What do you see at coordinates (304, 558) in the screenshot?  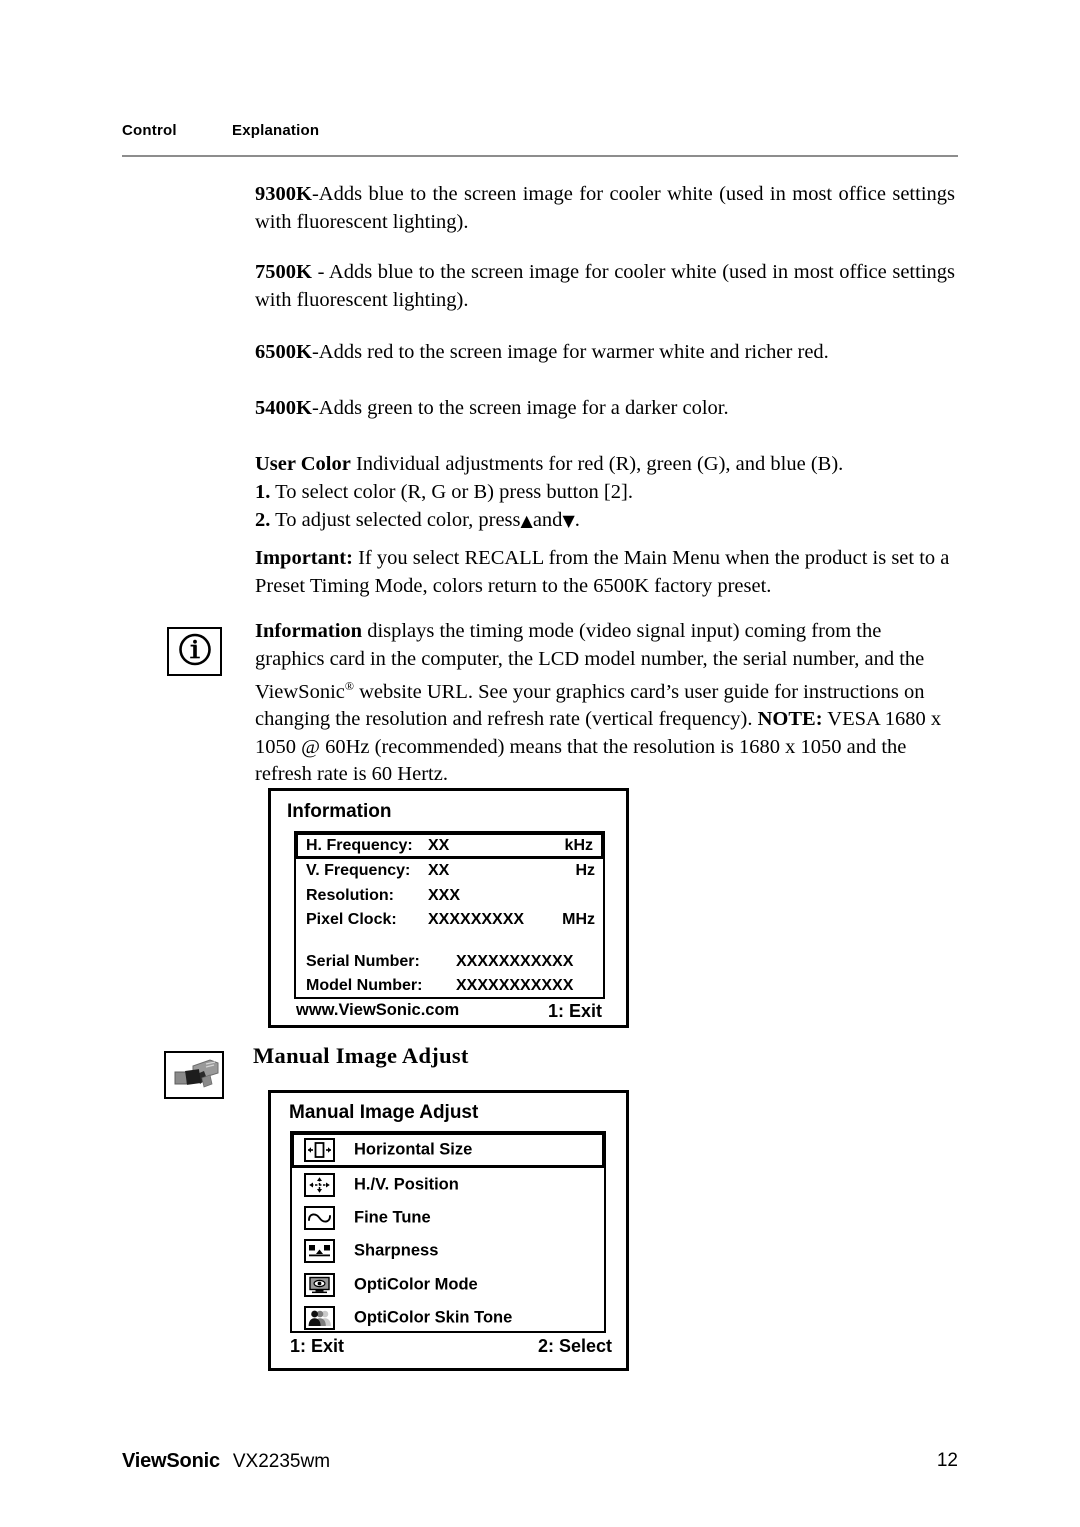 I see `important-label: Important:` at bounding box center [304, 558].